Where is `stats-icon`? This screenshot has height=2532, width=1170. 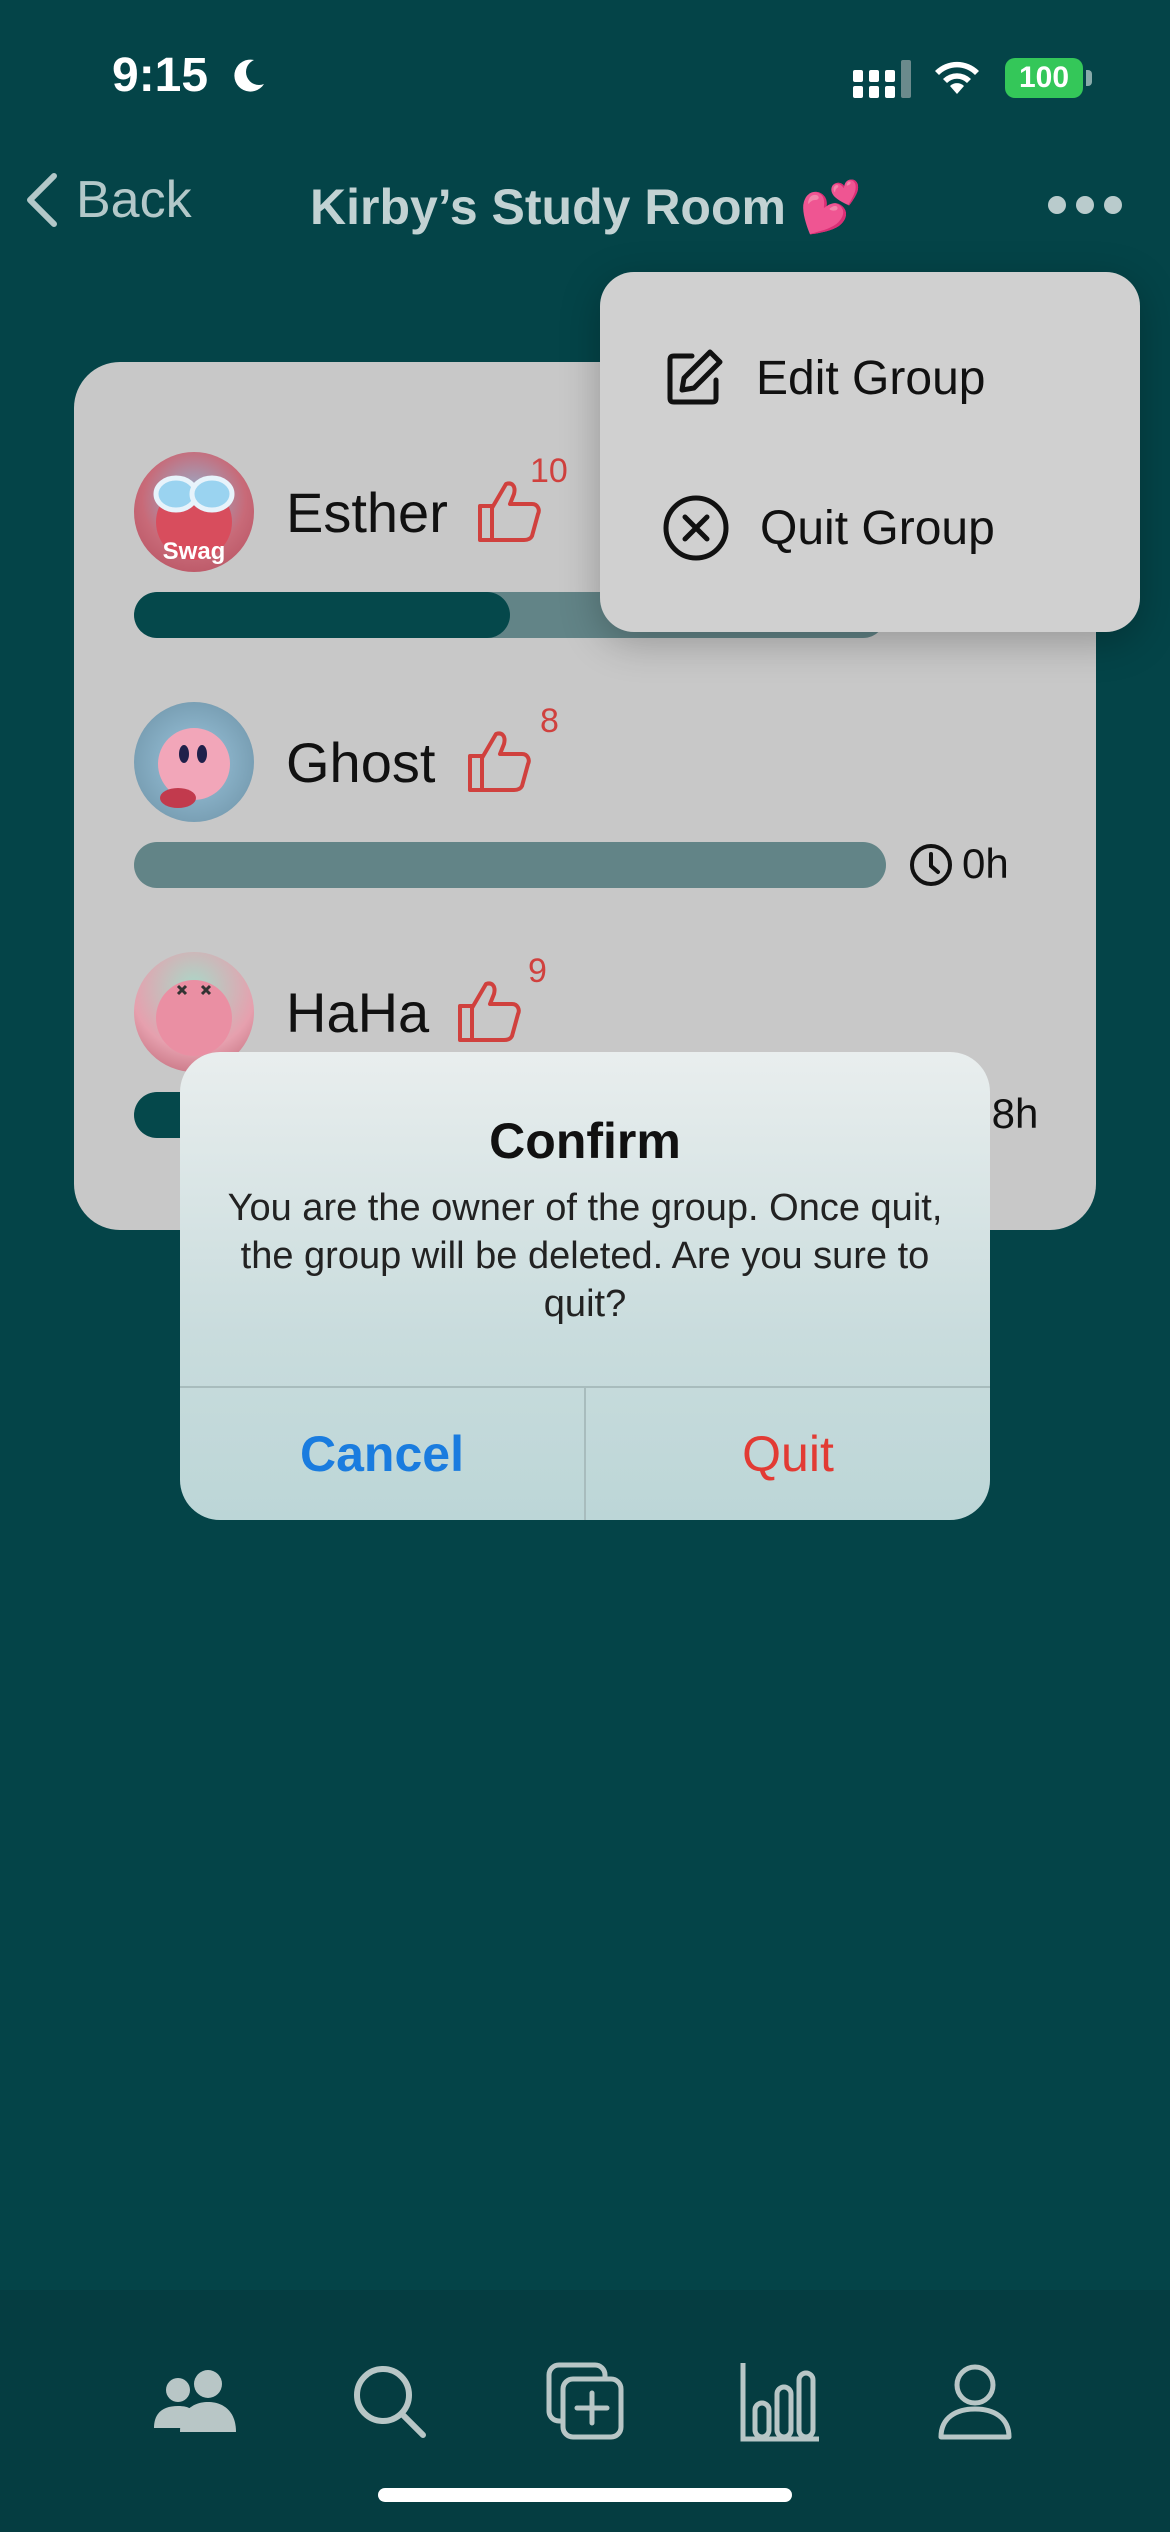 stats-icon is located at coordinates (779, 2402).